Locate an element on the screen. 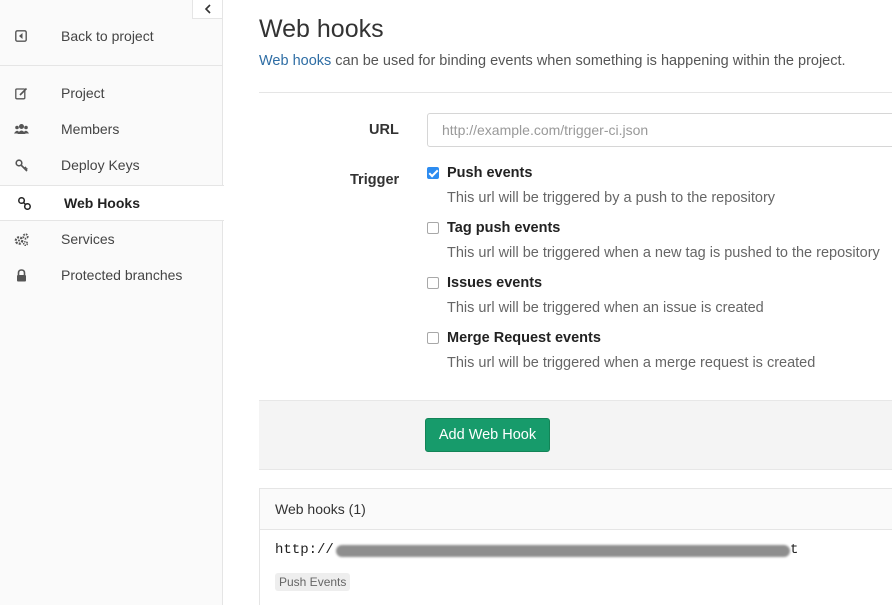 This screenshot has height=605, width=892. caret-square-left-icon is located at coordinates (21, 36).